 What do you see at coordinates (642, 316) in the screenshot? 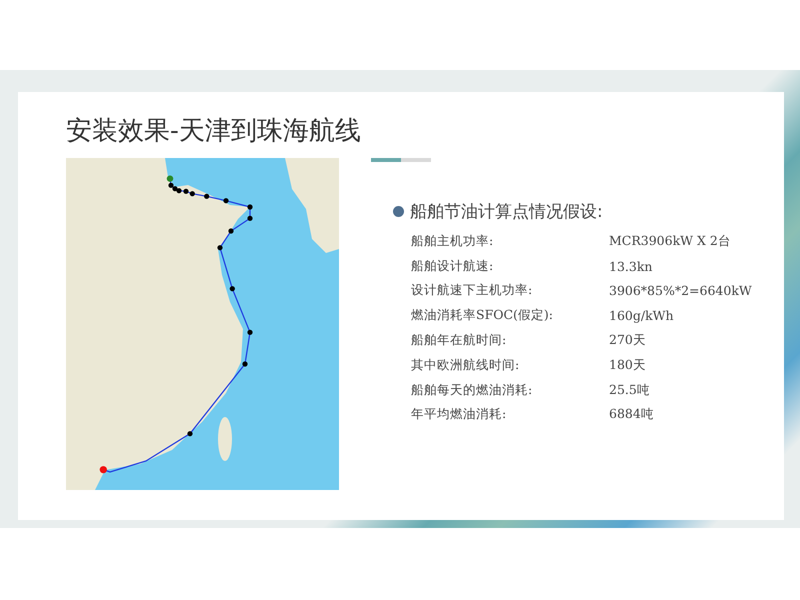
I see `parameter-value: 160g/kWh` at bounding box center [642, 316].